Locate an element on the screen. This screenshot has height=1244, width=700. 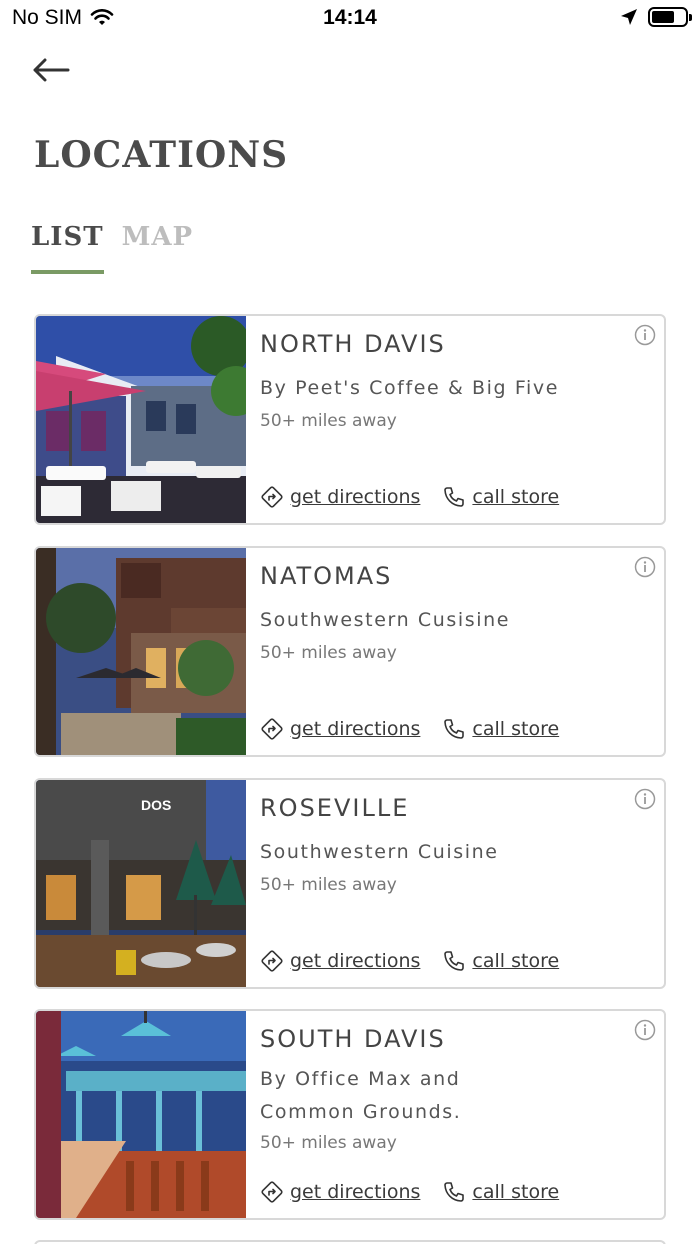
svg-text: DOS is located at coordinates (156, 805).